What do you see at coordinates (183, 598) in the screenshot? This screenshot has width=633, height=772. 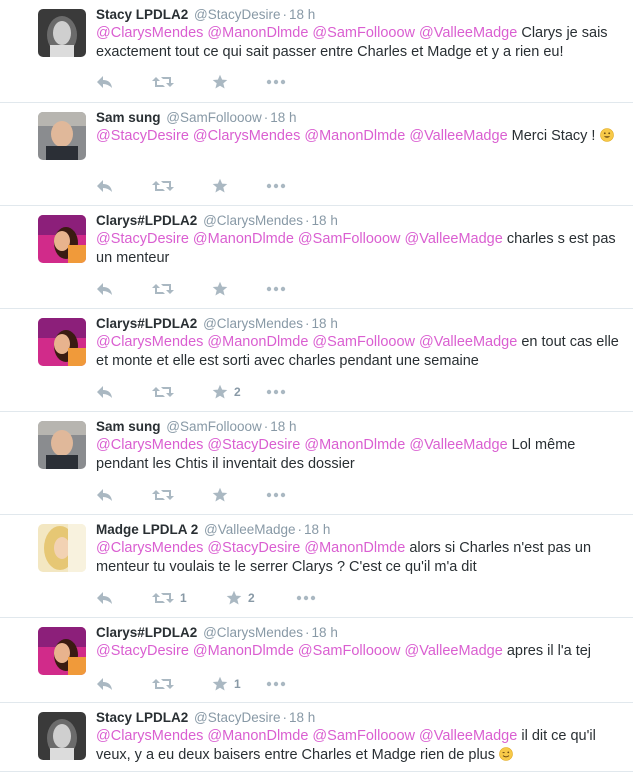 I see `retweet-count: 1` at bounding box center [183, 598].